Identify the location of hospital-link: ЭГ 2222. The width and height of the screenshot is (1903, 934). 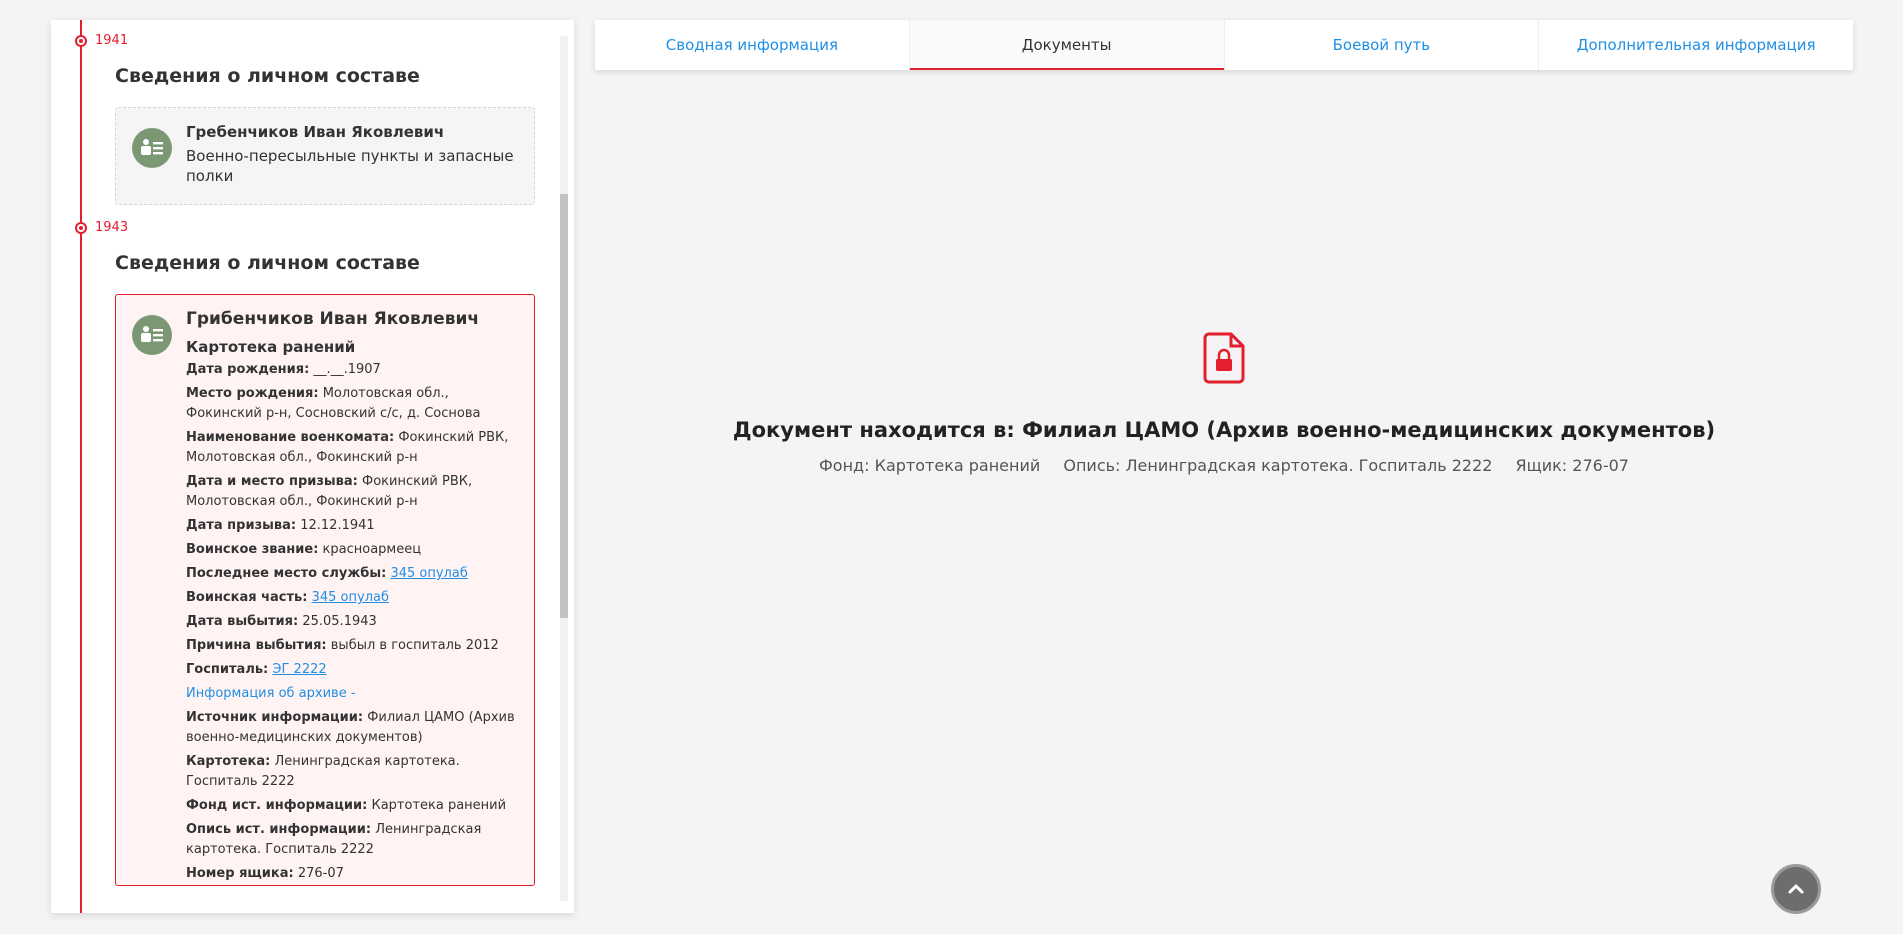
(299, 669).